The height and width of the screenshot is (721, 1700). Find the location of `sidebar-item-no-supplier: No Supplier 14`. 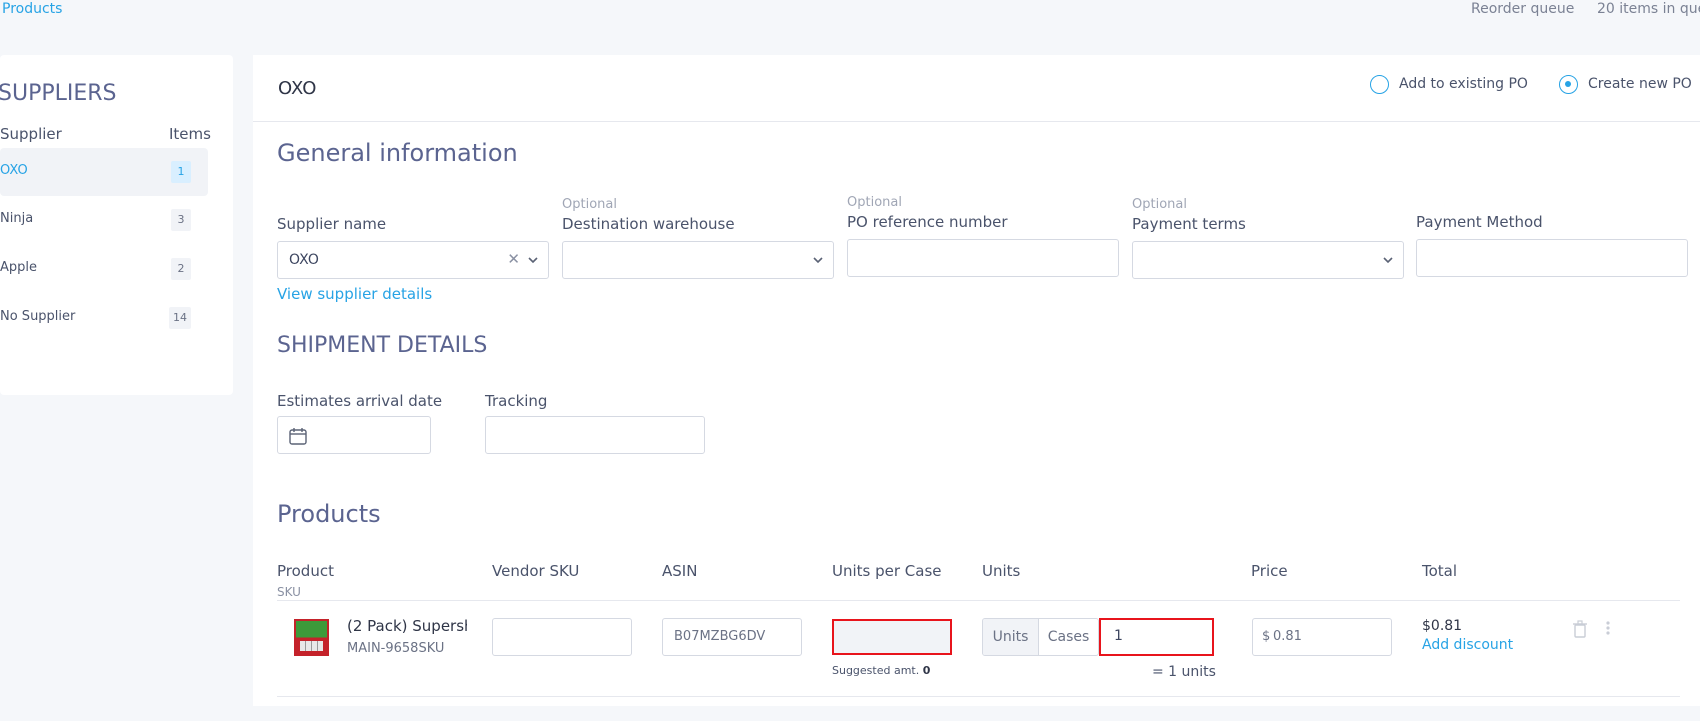

sidebar-item-no-supplier: No Supplier 14 is located at coordinates (104, 318).